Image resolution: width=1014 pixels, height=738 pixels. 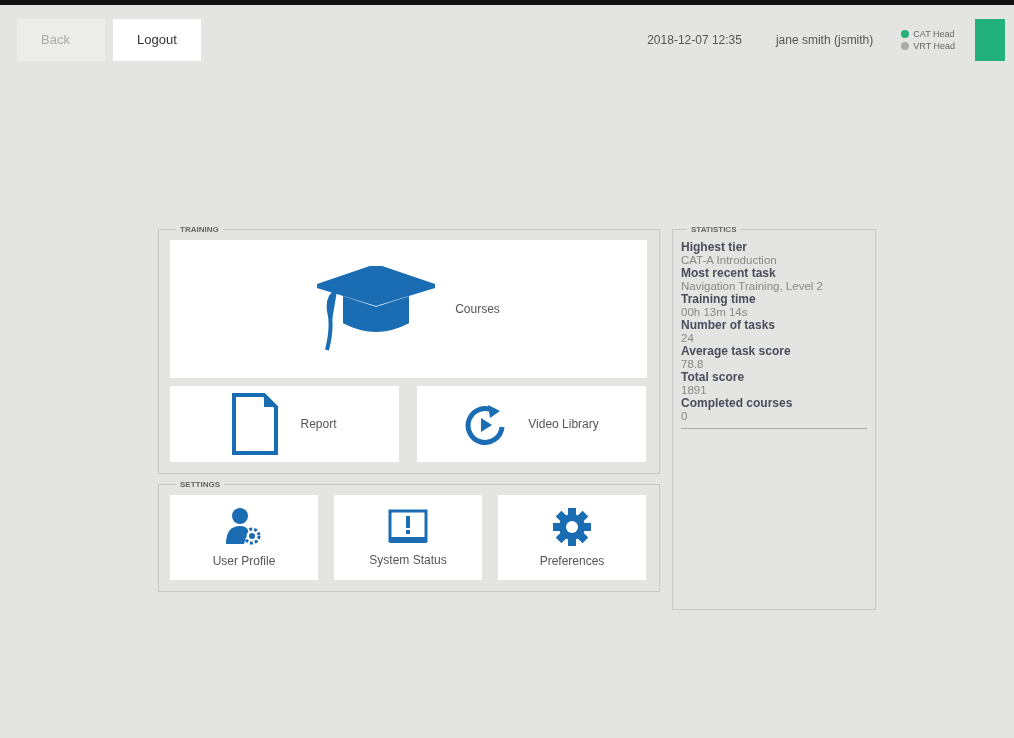 What do you see at coordinates (688, 338) in the screenshot?
I see `stat-value: 24` at bounding box center [688, 338].